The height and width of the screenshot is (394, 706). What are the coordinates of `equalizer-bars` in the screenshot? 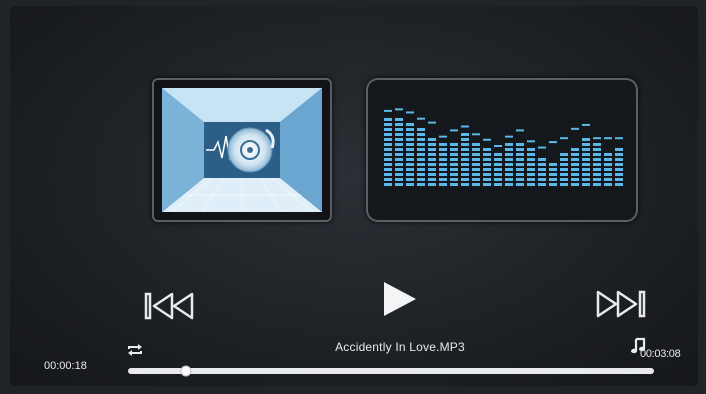 It's located at (503, 147).